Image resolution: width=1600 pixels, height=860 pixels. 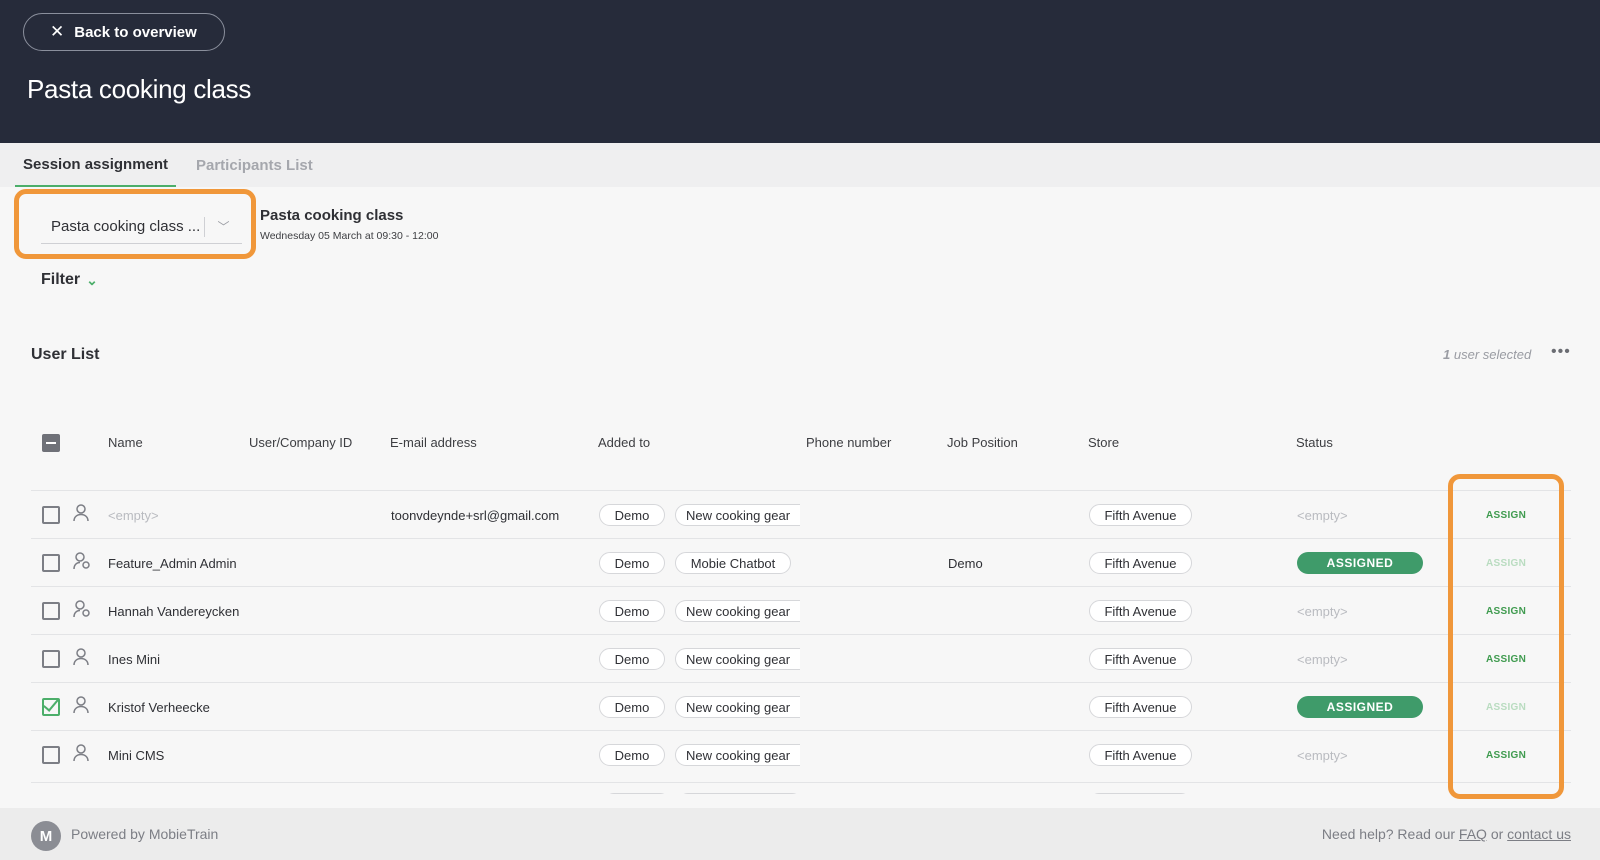 I want to click on highlight-box-assign-column, so click(x=1506, y=636).